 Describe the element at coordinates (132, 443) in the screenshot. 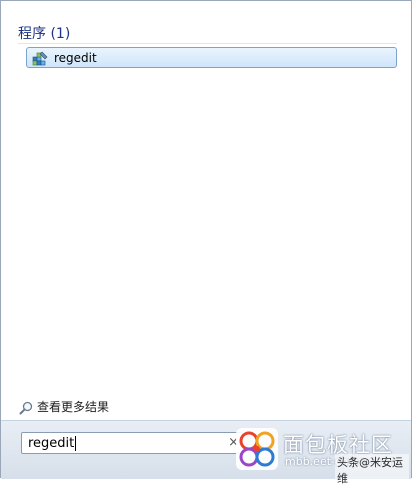

I see `search-input: regedit ×` at that location.